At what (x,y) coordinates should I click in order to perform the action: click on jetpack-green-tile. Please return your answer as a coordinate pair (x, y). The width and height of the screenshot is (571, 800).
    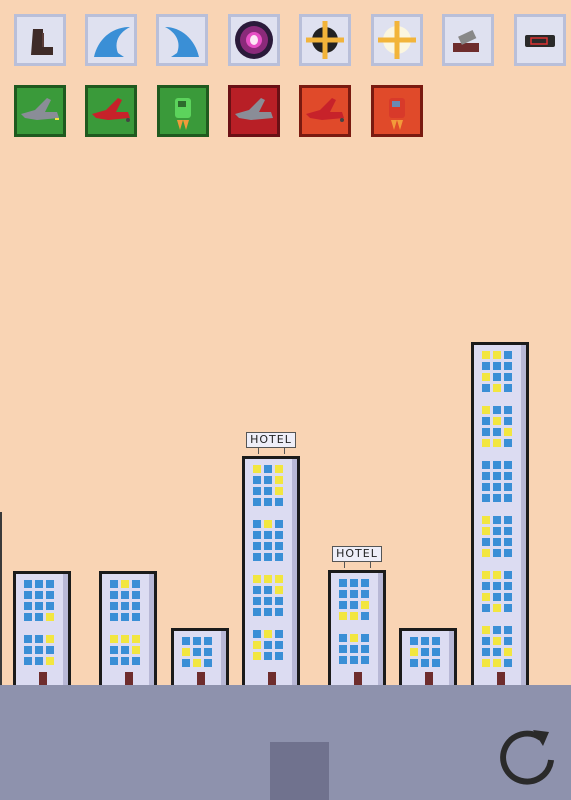
    Looking at the image, I should click on (183, 111).